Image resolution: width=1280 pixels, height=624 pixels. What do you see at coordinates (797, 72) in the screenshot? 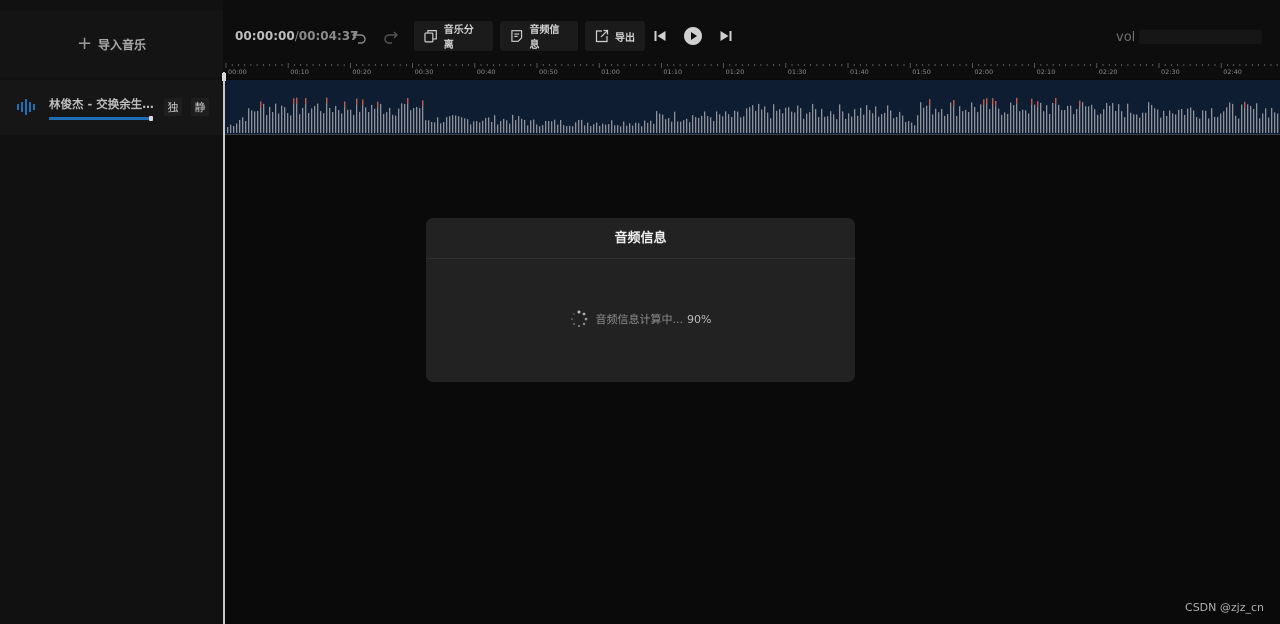
I see `ruler-label: 01:30` at bounding box center [797, 72].